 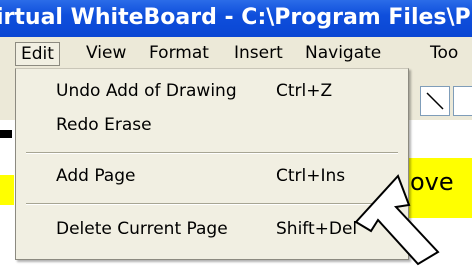 I want to click on canvas-mark, so click(x=6, y=134).